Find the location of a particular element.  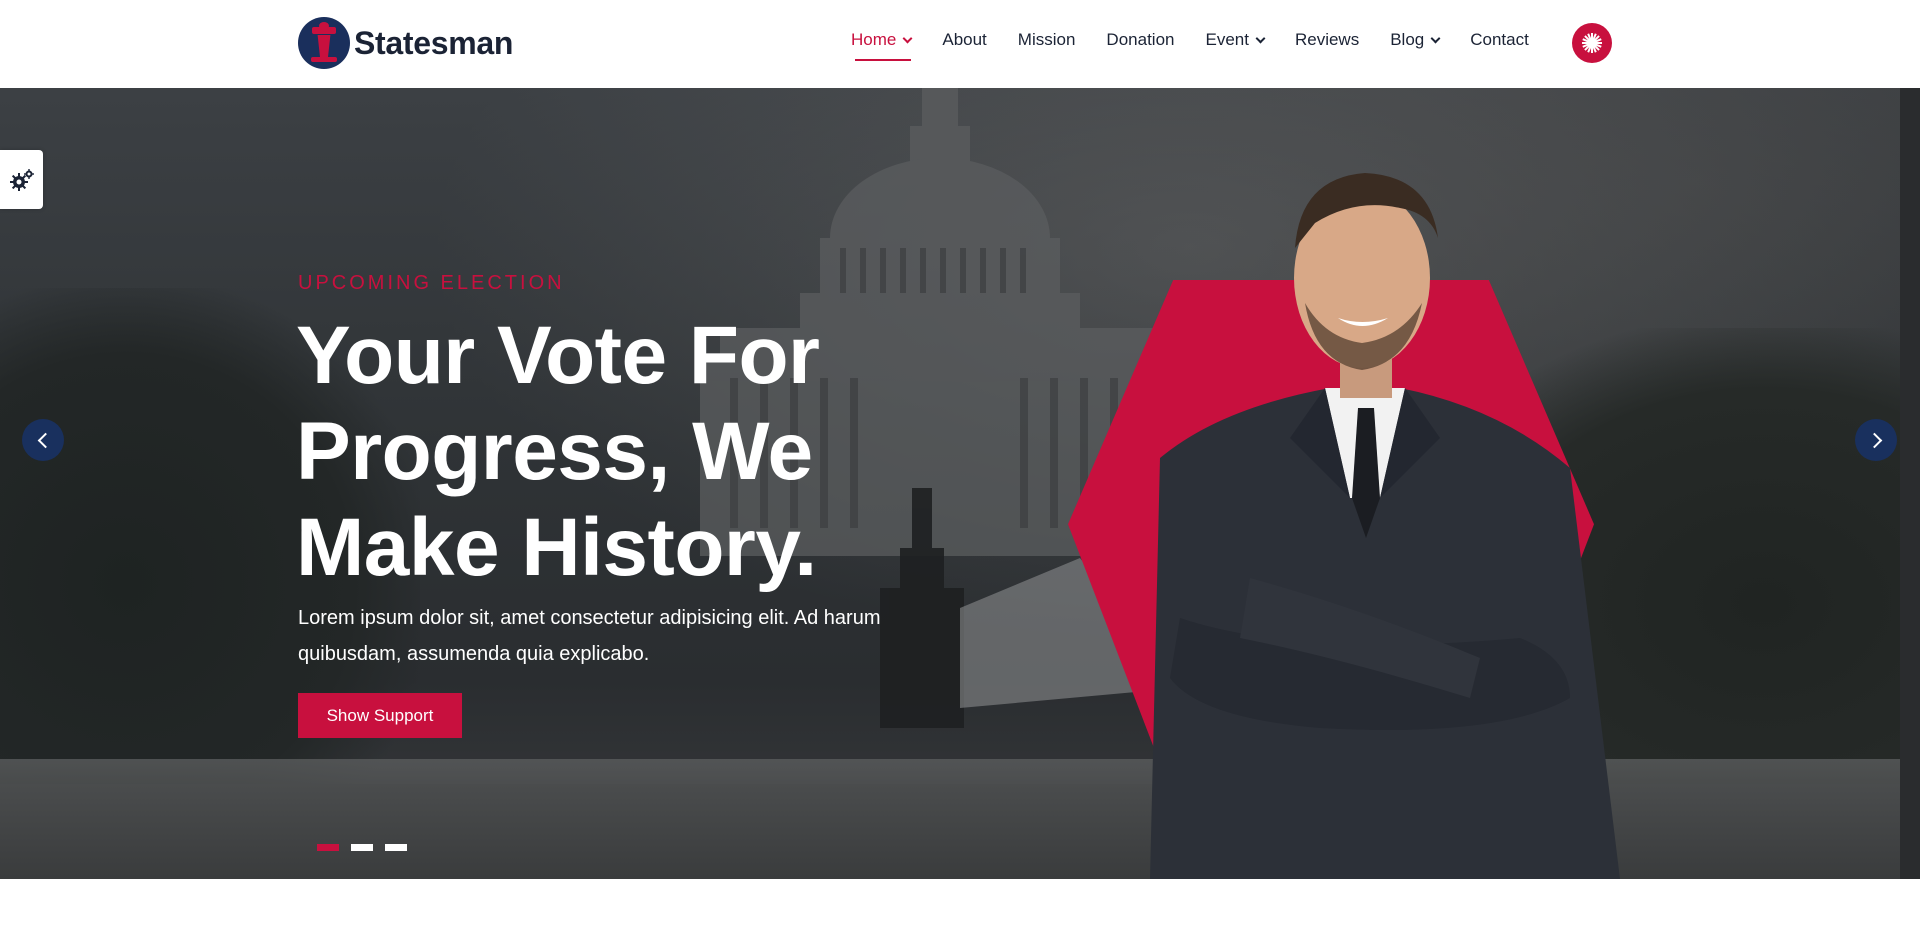

nav-item-about: About is located at coordinates (964, 40).